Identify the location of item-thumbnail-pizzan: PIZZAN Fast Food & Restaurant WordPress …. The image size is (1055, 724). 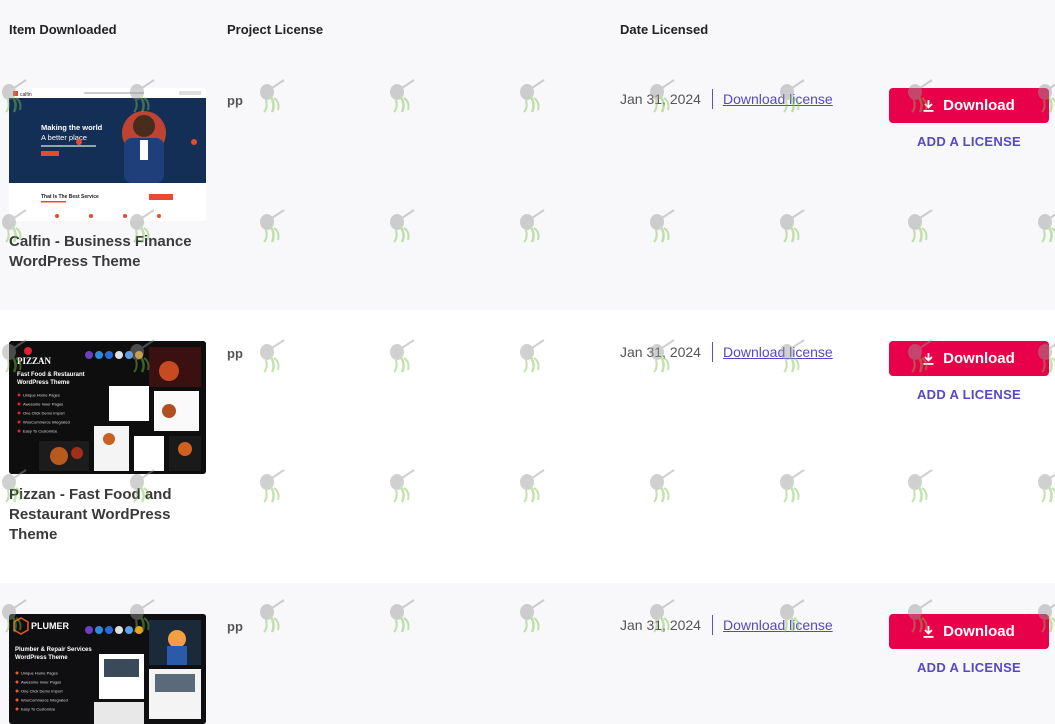
(107, 407).